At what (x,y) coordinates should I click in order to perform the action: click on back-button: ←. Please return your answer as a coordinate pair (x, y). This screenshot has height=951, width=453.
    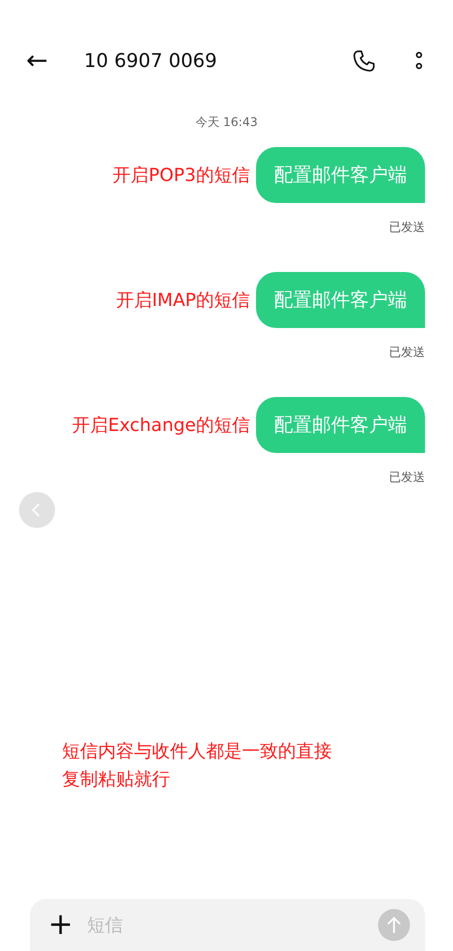
    Looking at the image, I should click on (37, 61).